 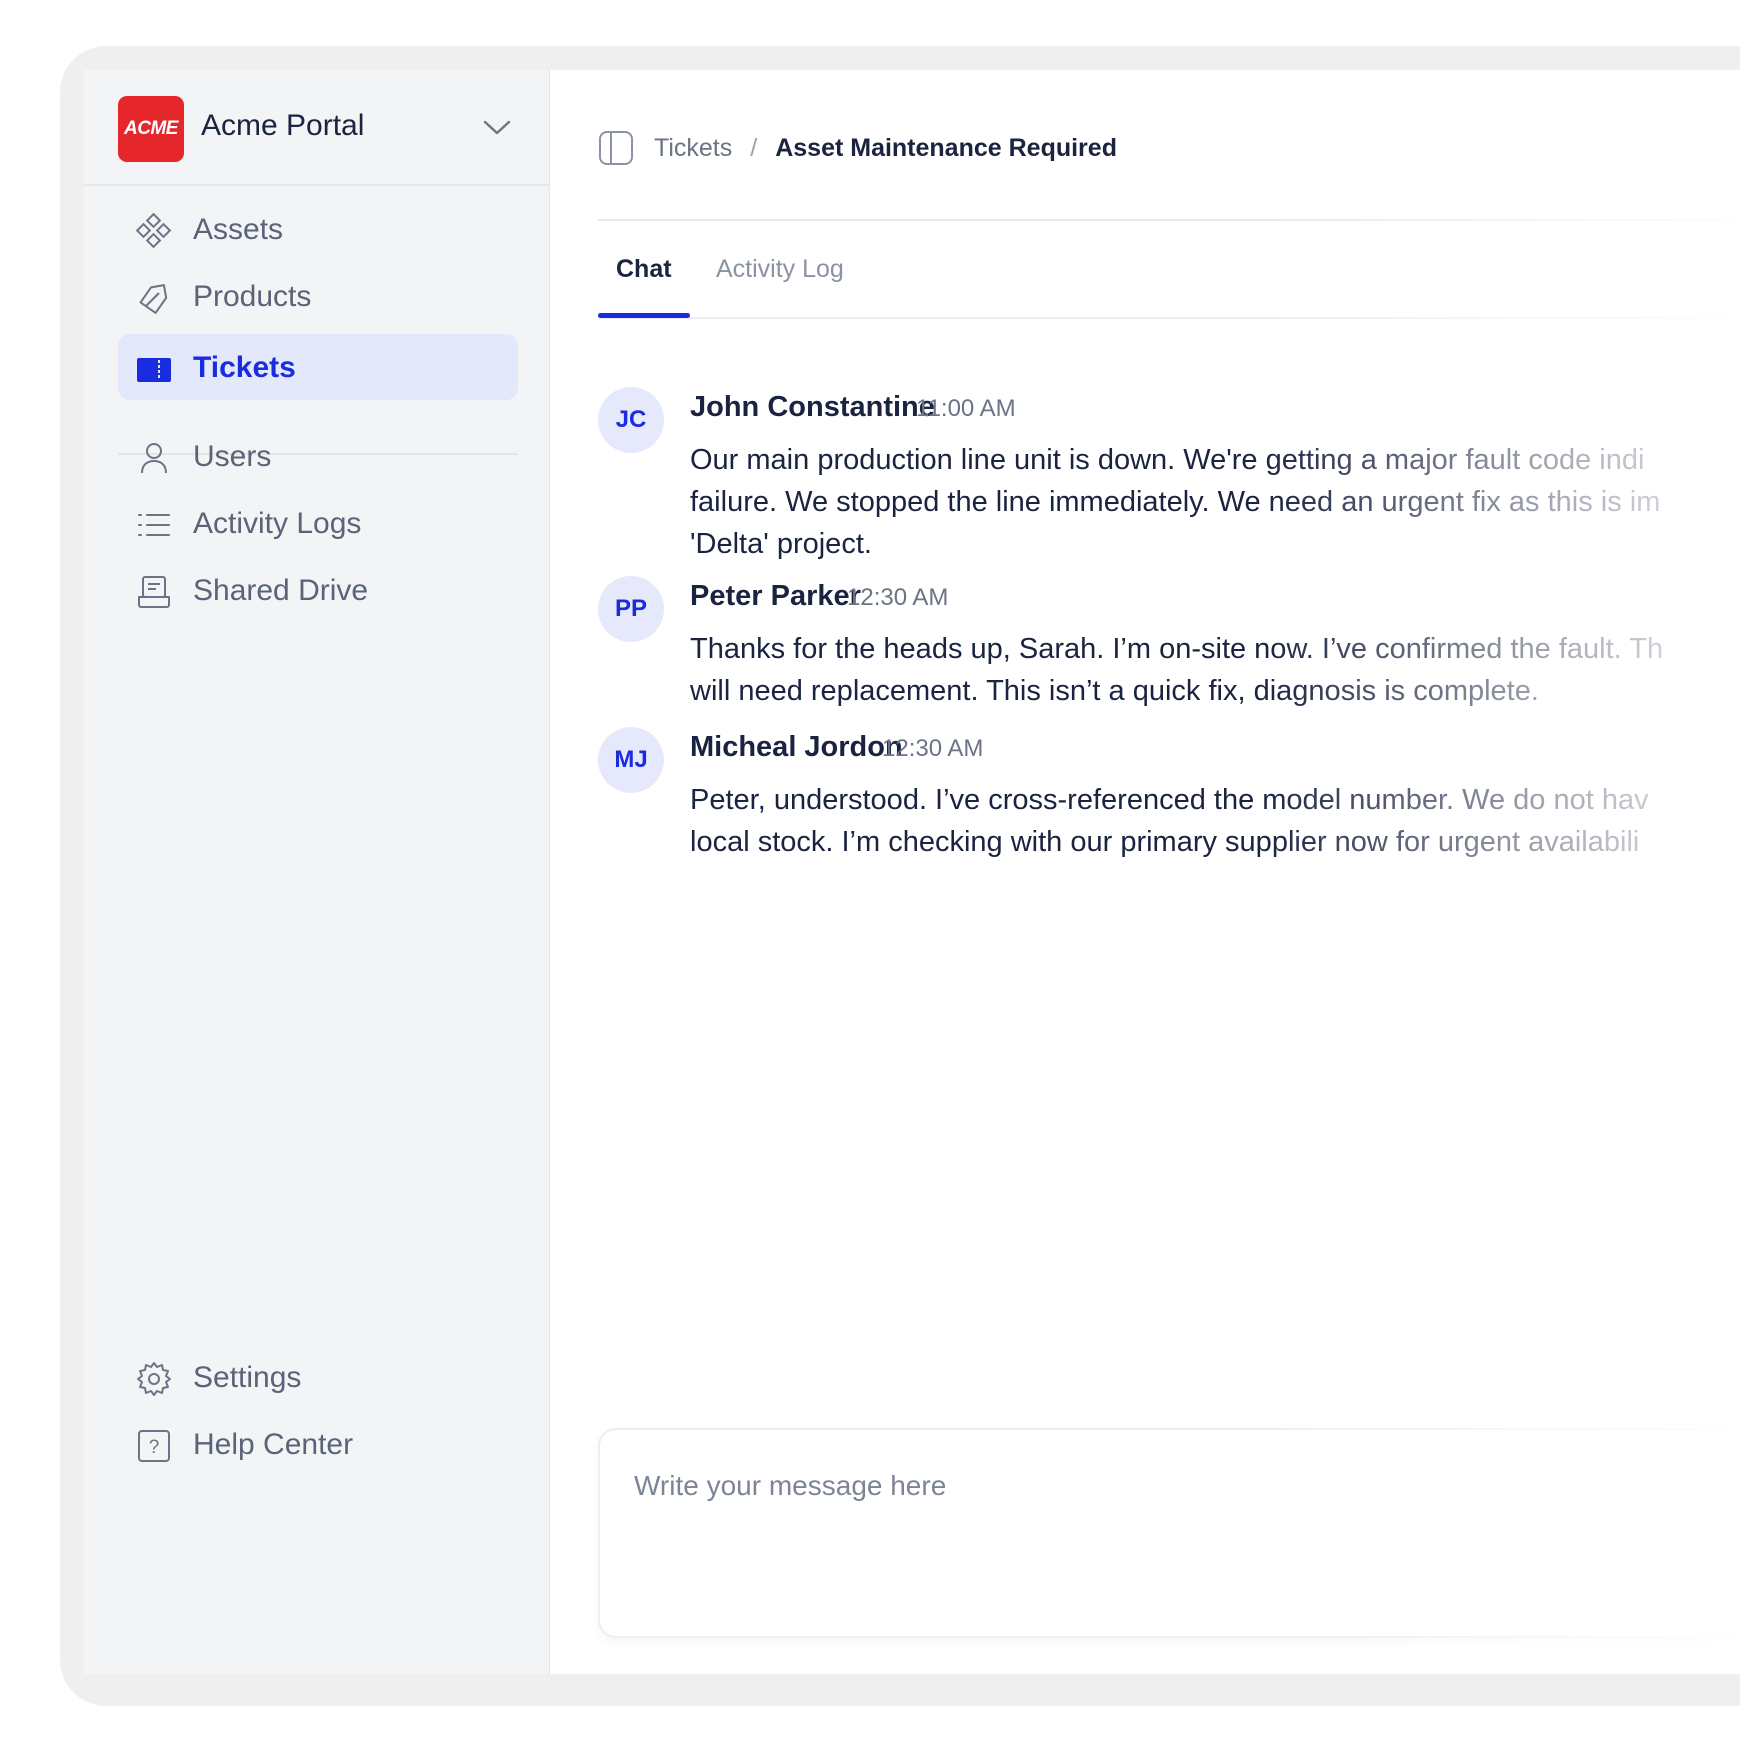 I want to click on chevron-down-icon, so click(x=497, y=127).